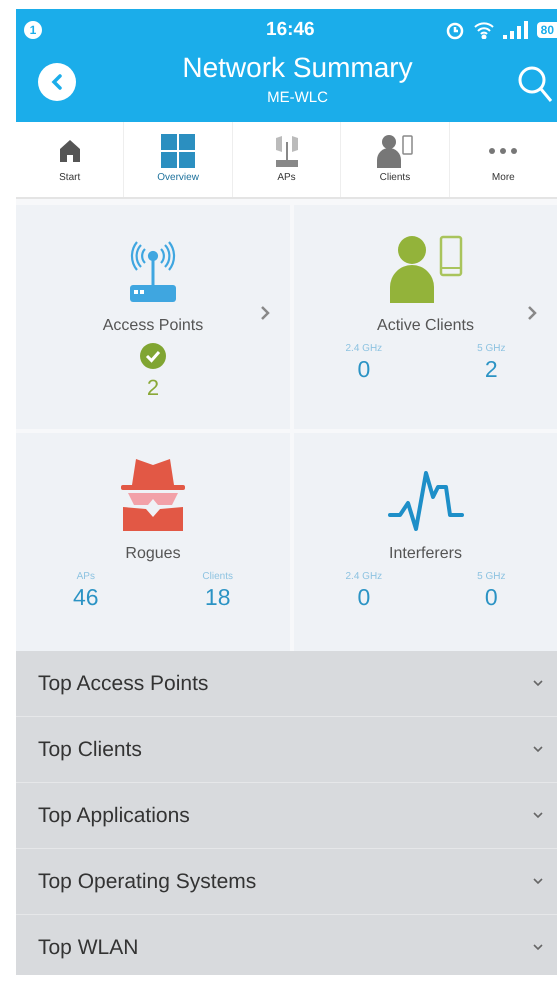 The width and height of the screenshot is (557, 990). I want to click on signal-icon, so click(515, 30).